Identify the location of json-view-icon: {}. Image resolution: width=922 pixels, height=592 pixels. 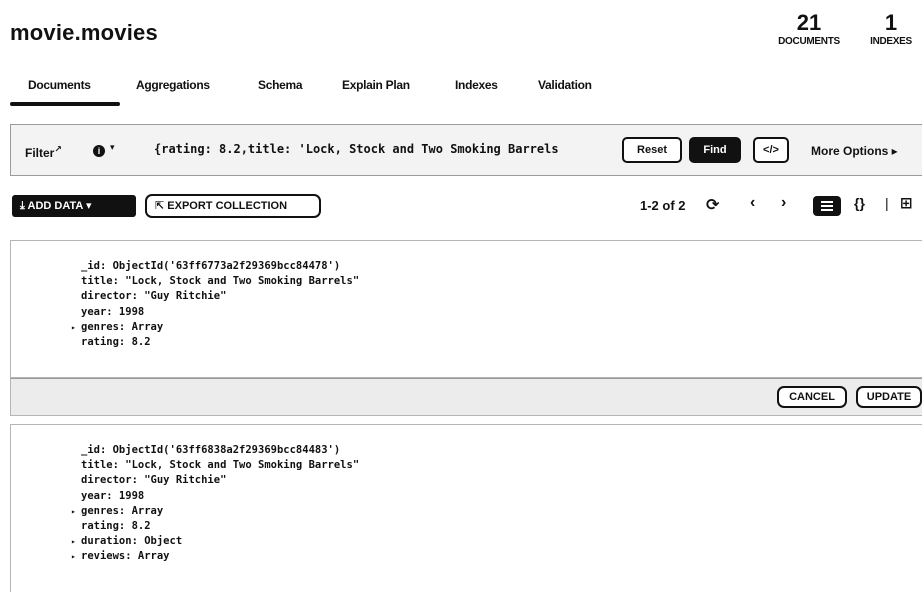
(859, 203).